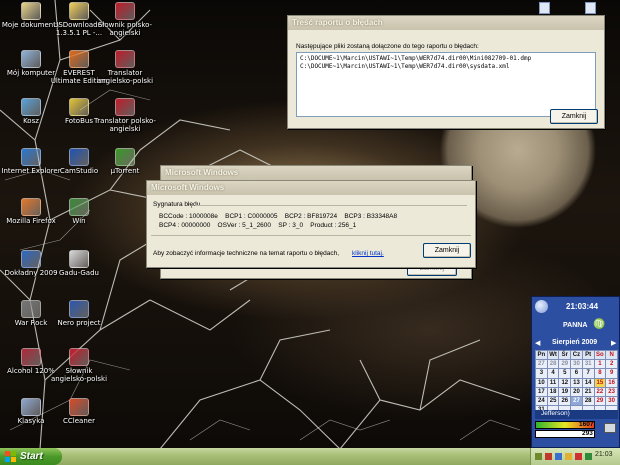 This screenshot has width=620, height=465. What do you see at coordinates (588, 391) in the screenshot?
I see `calendar-day: 21` at bounding box center [588, 391].